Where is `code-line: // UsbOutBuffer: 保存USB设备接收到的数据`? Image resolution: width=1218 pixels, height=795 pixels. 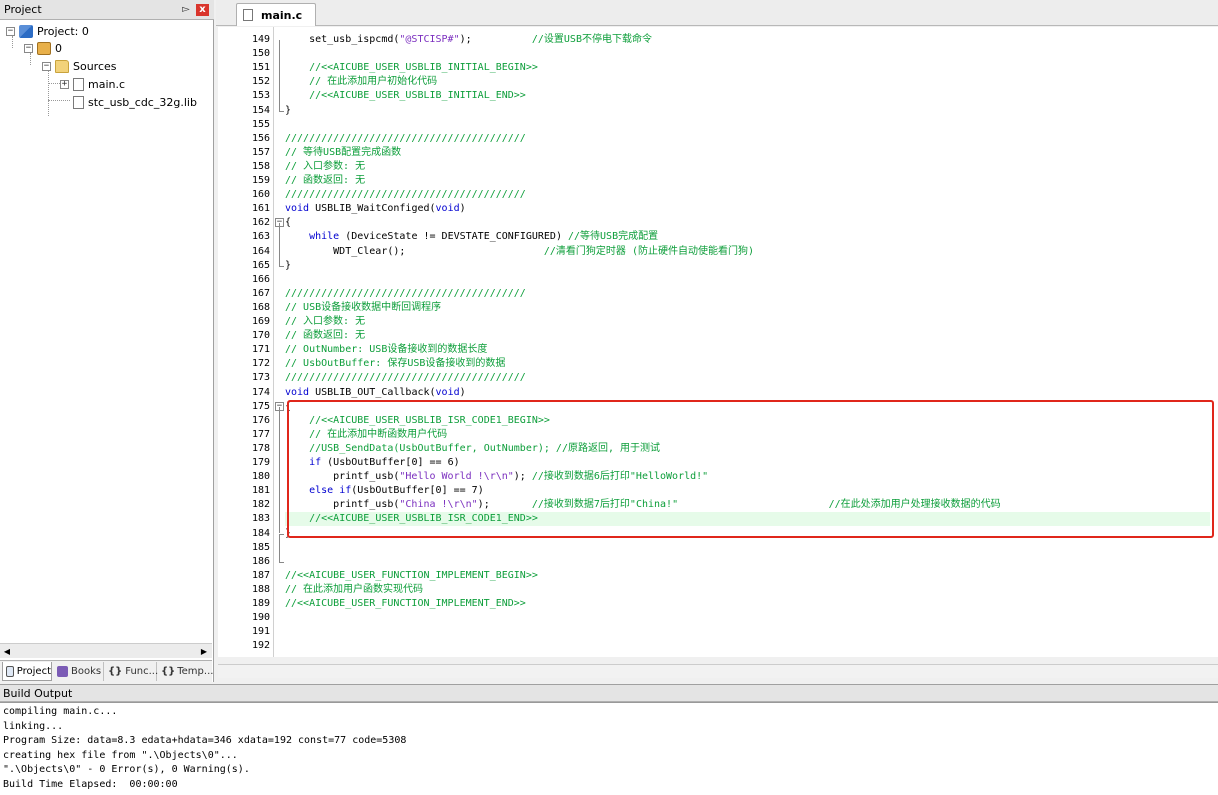
code-line: // UsbOutBuffer: 保存USB设备接收到的数据 is located at coordinates (395, 364).